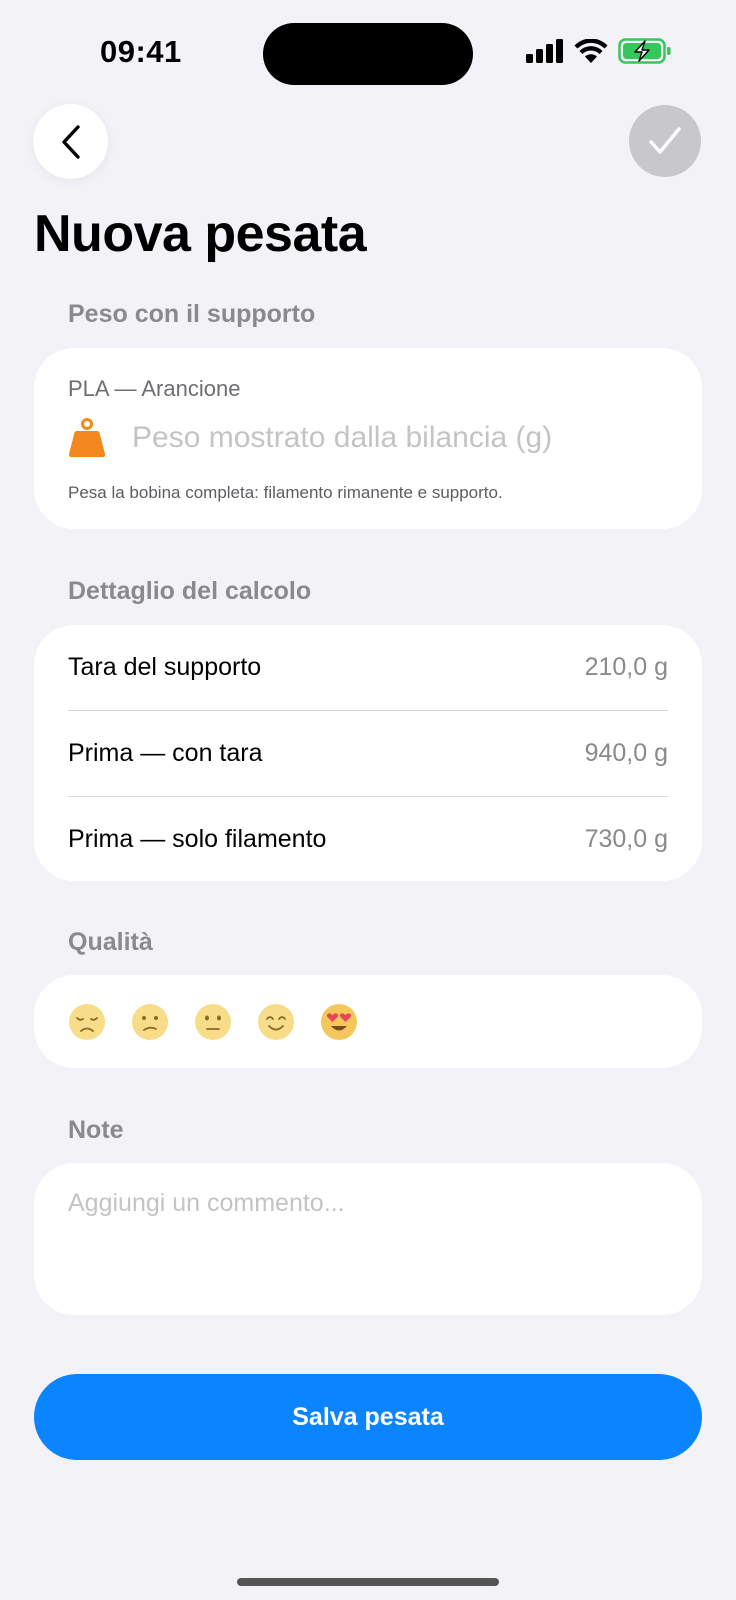 This screenshot has height=1600, width=736. Describe the element at coordinates (368, 1021) in the screenshot. I see `quality-card` at that location.